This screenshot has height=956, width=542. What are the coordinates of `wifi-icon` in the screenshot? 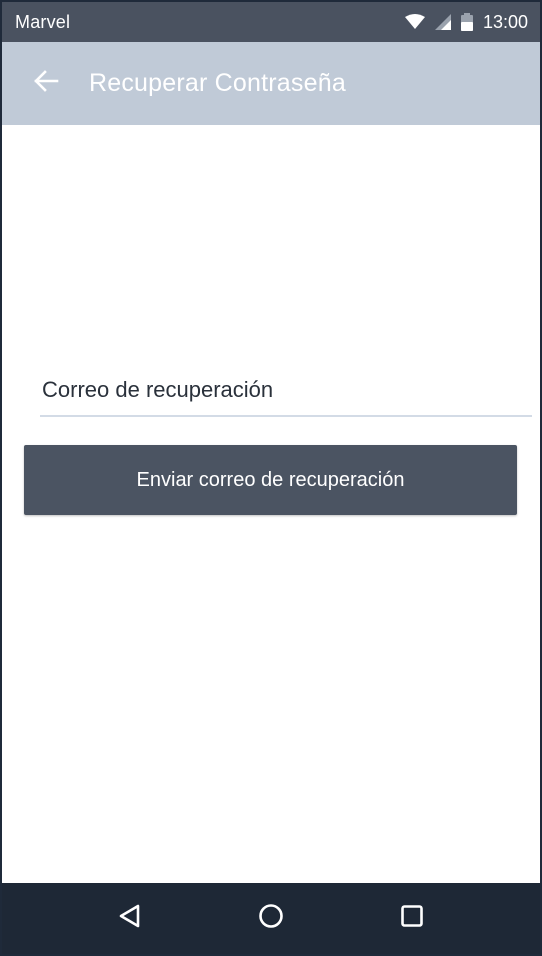 It's located at (414, 22).